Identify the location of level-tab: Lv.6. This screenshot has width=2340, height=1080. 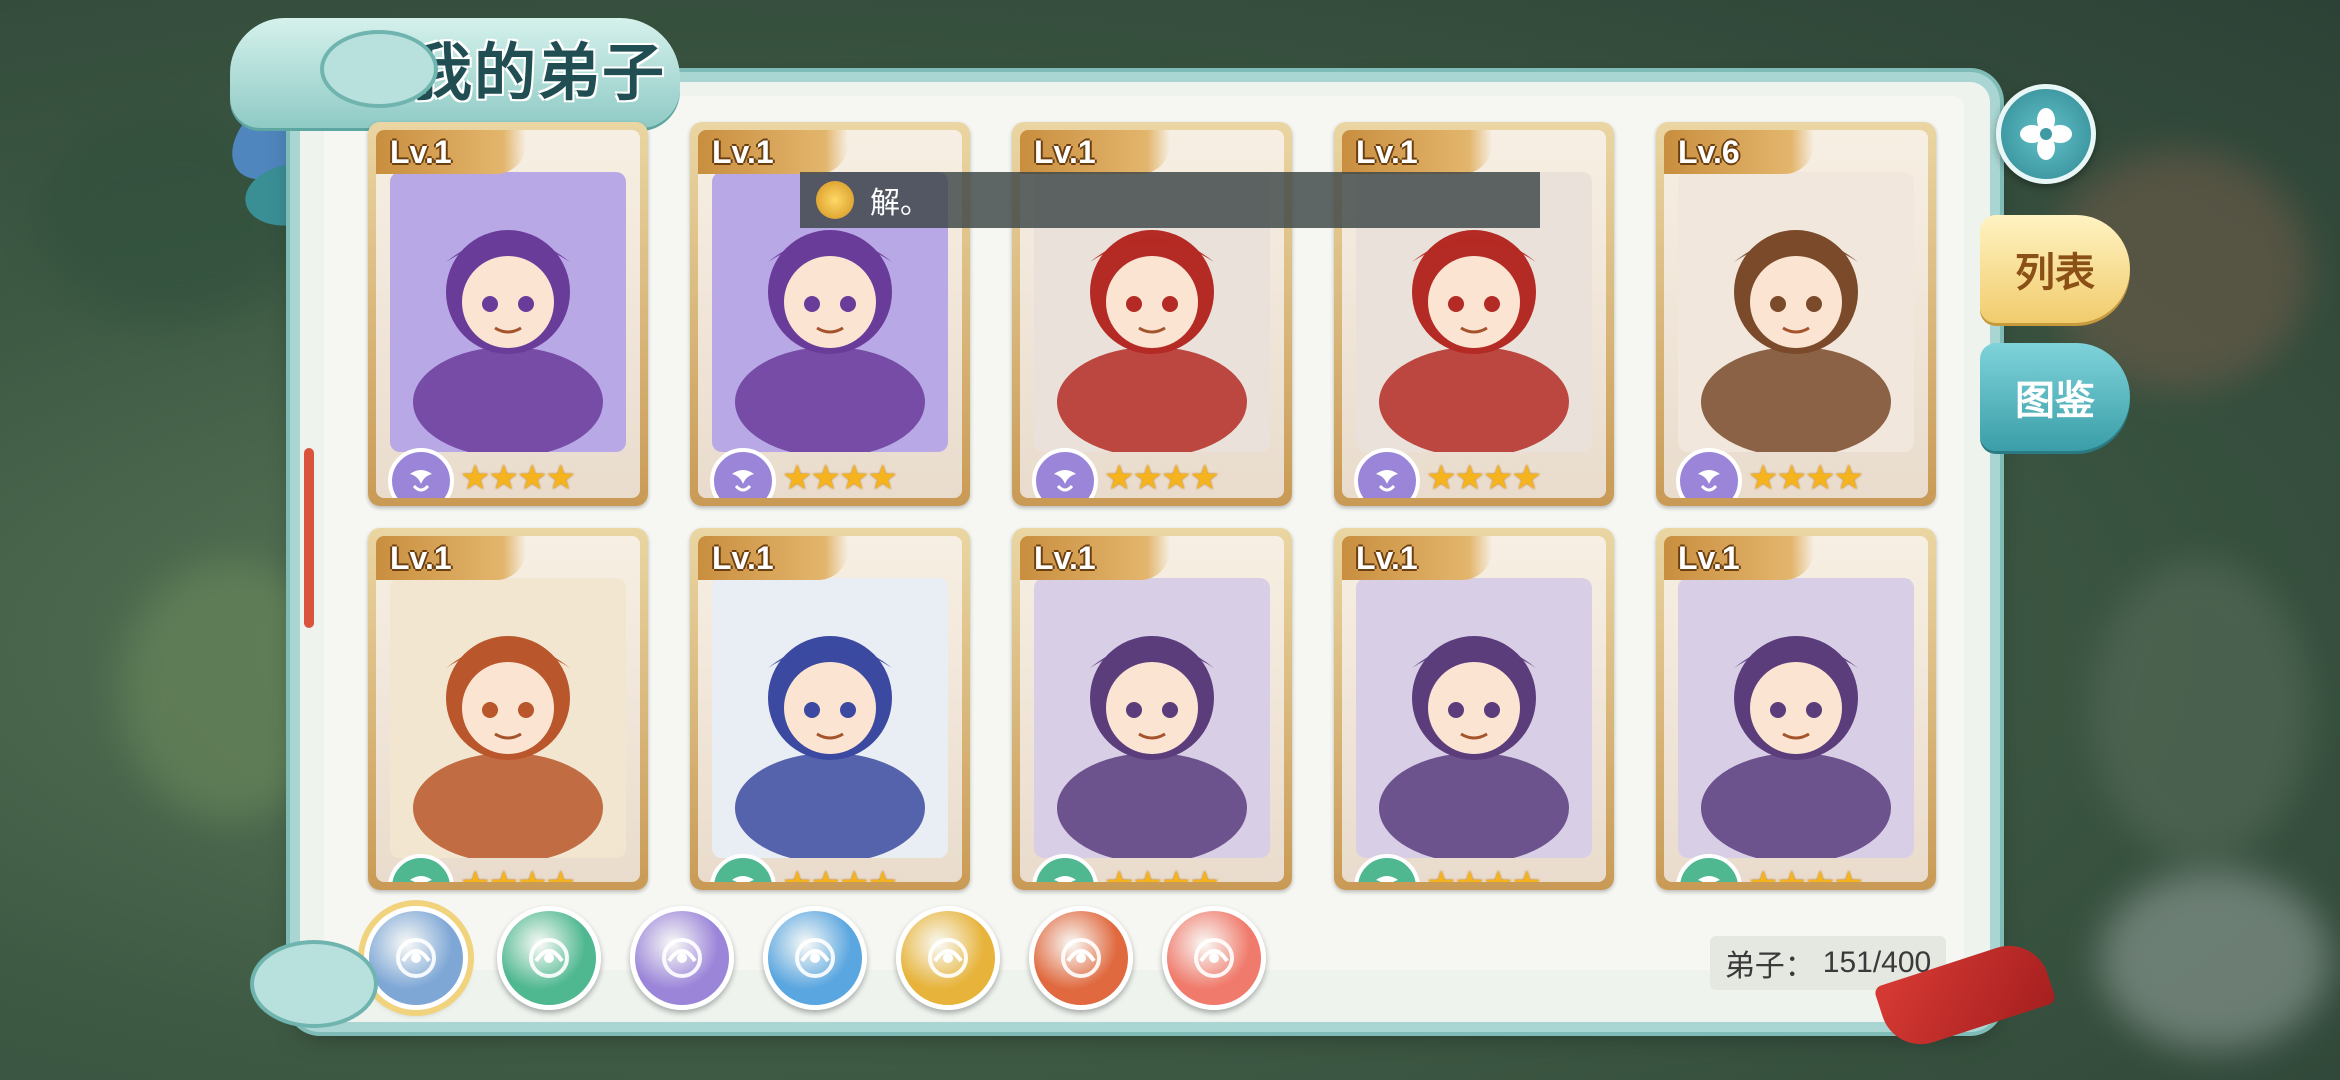
(1739, 152).